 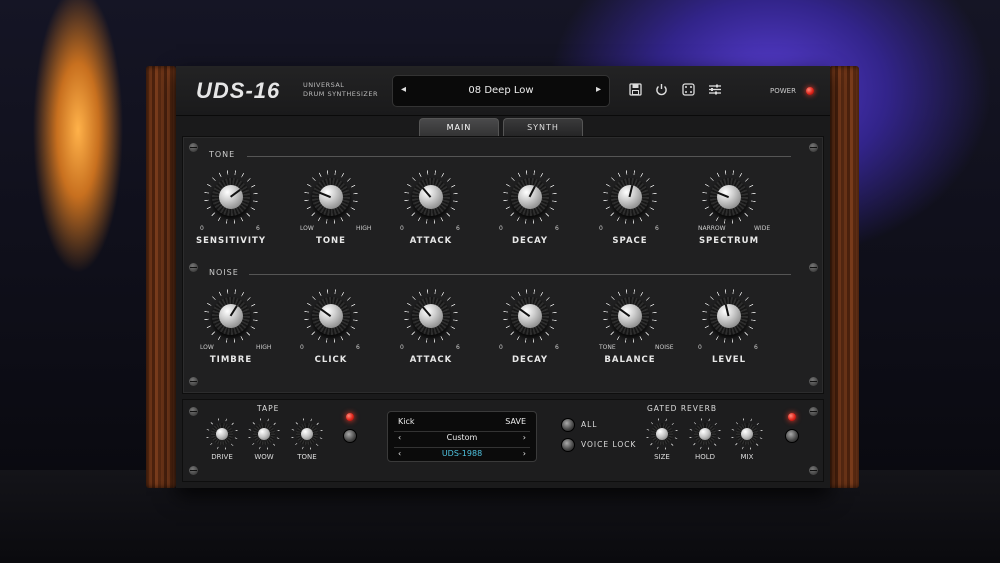 I want to click on knob-max-label: NOISE, so click(x=664, y=347).